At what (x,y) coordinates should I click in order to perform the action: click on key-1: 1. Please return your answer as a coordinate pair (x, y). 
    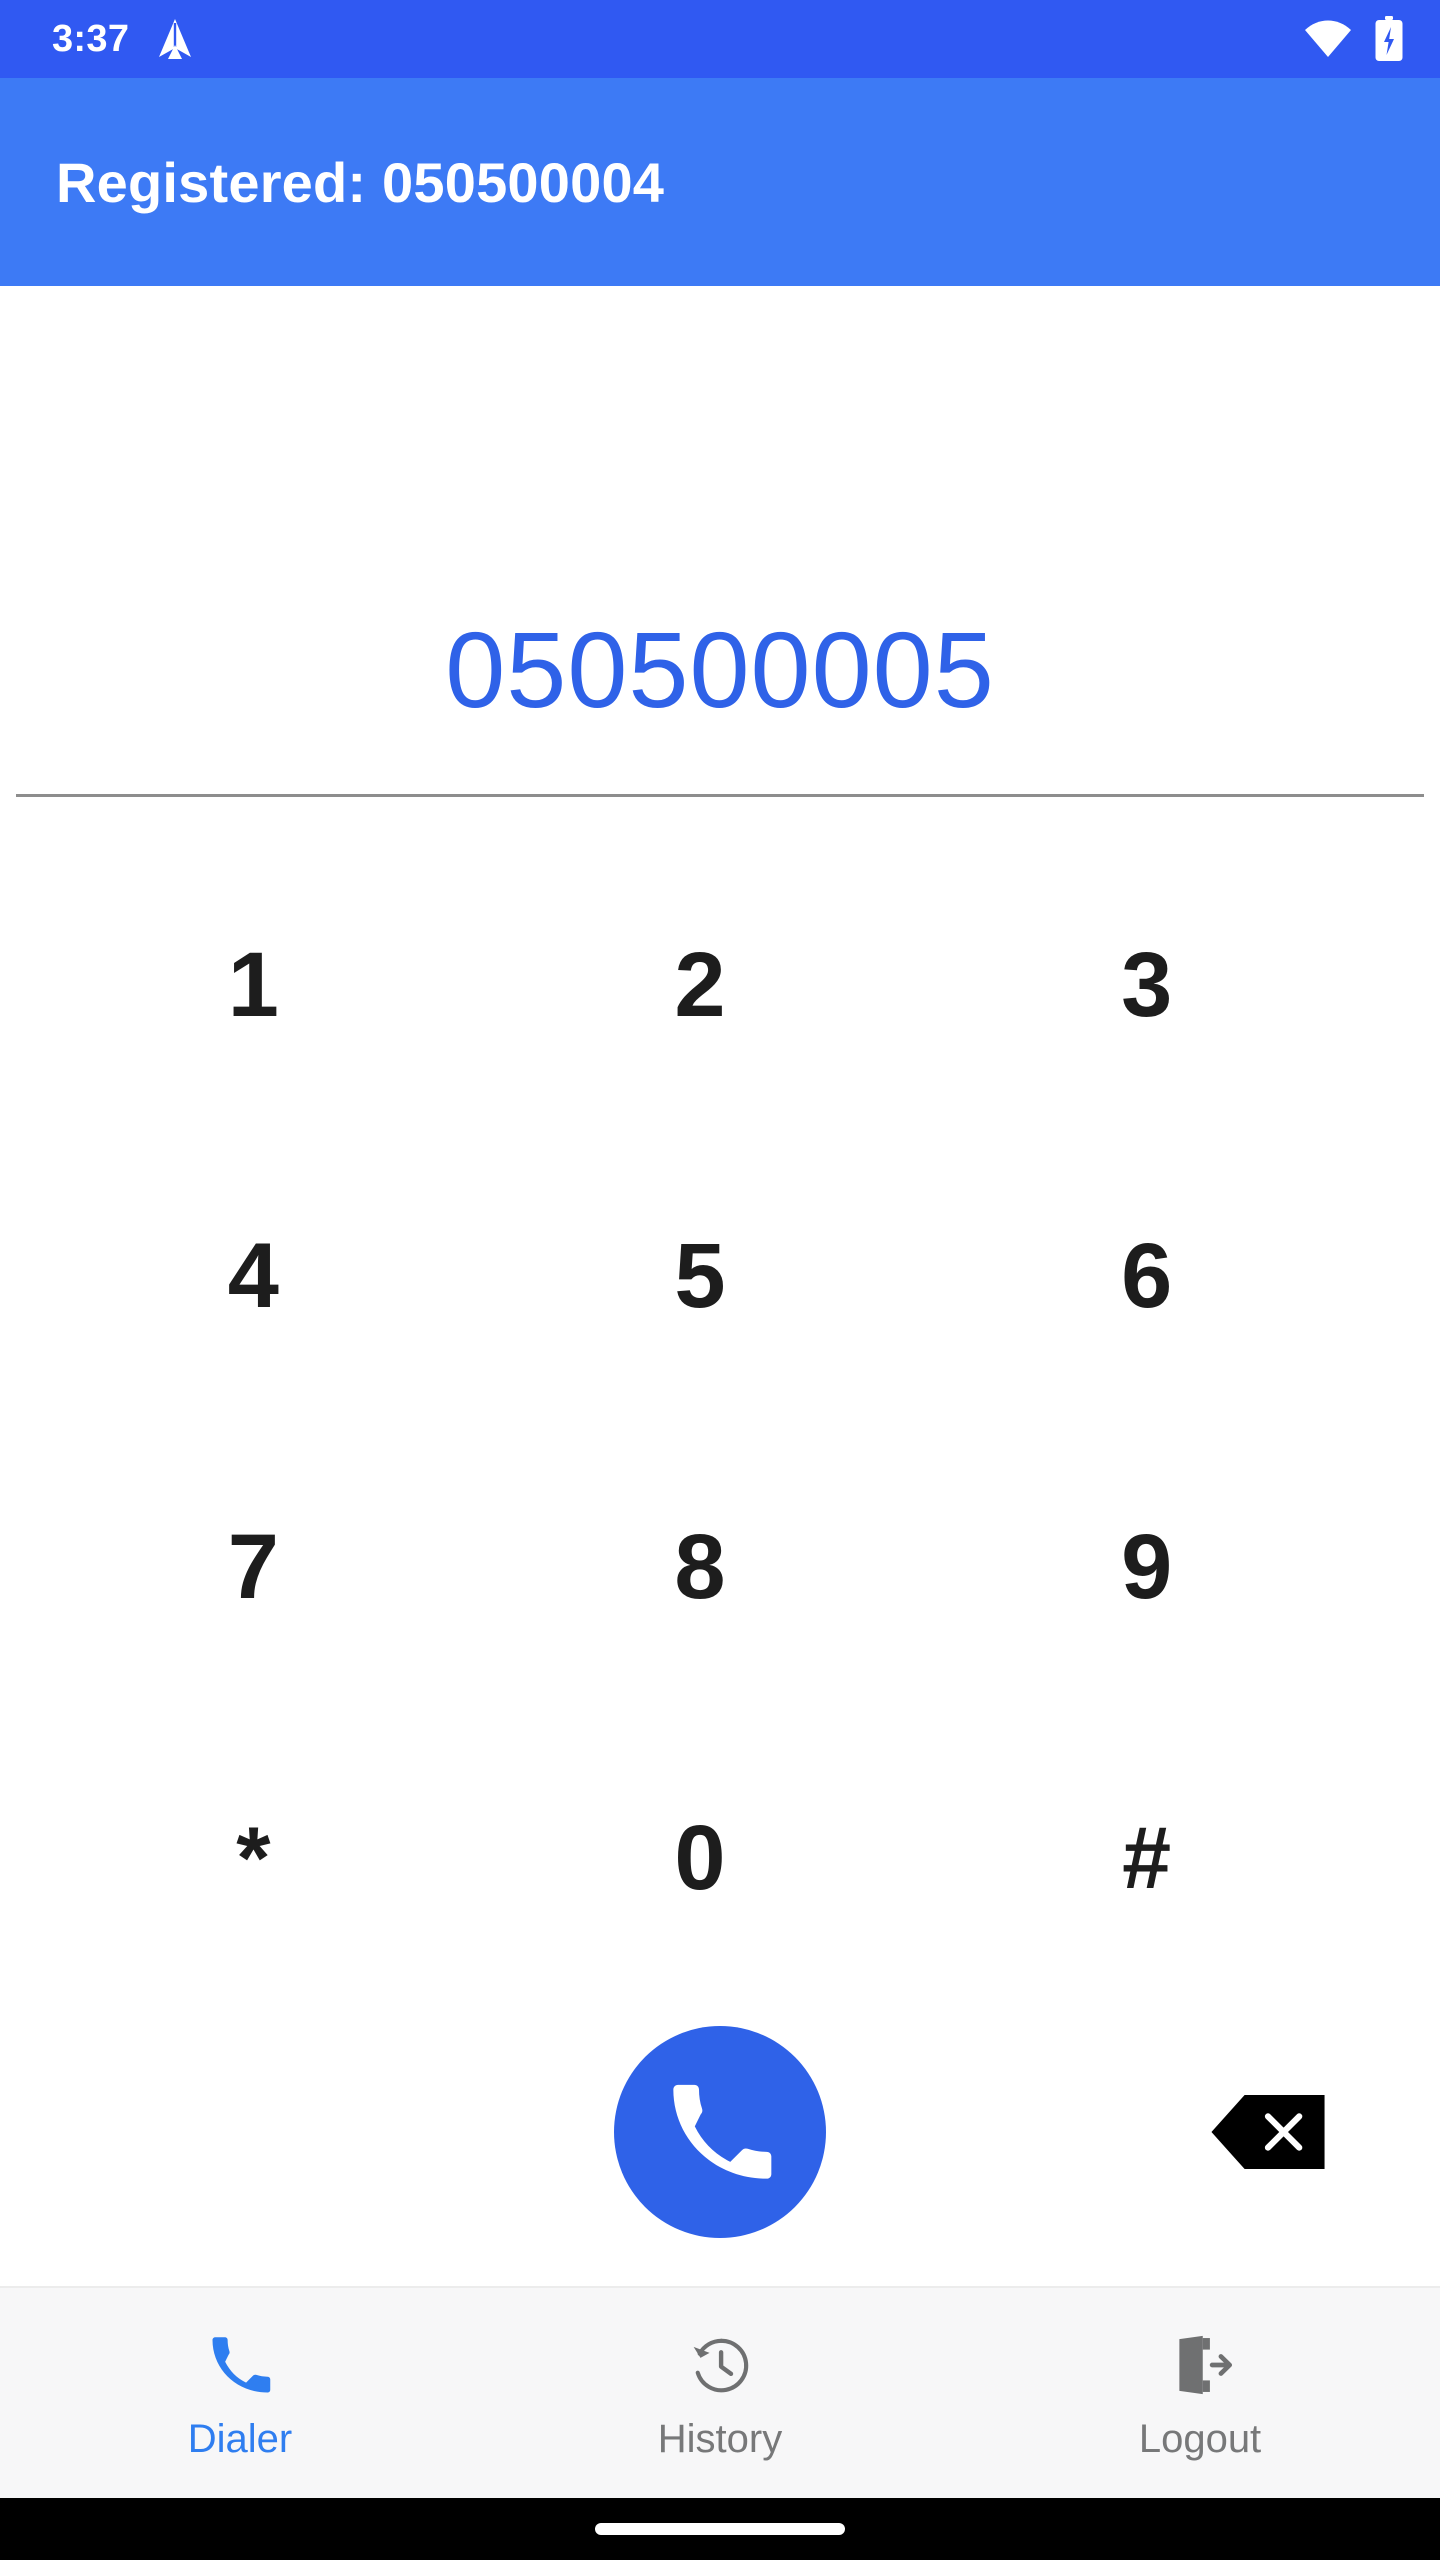
    Looking at the image, I should click on (253, 984).